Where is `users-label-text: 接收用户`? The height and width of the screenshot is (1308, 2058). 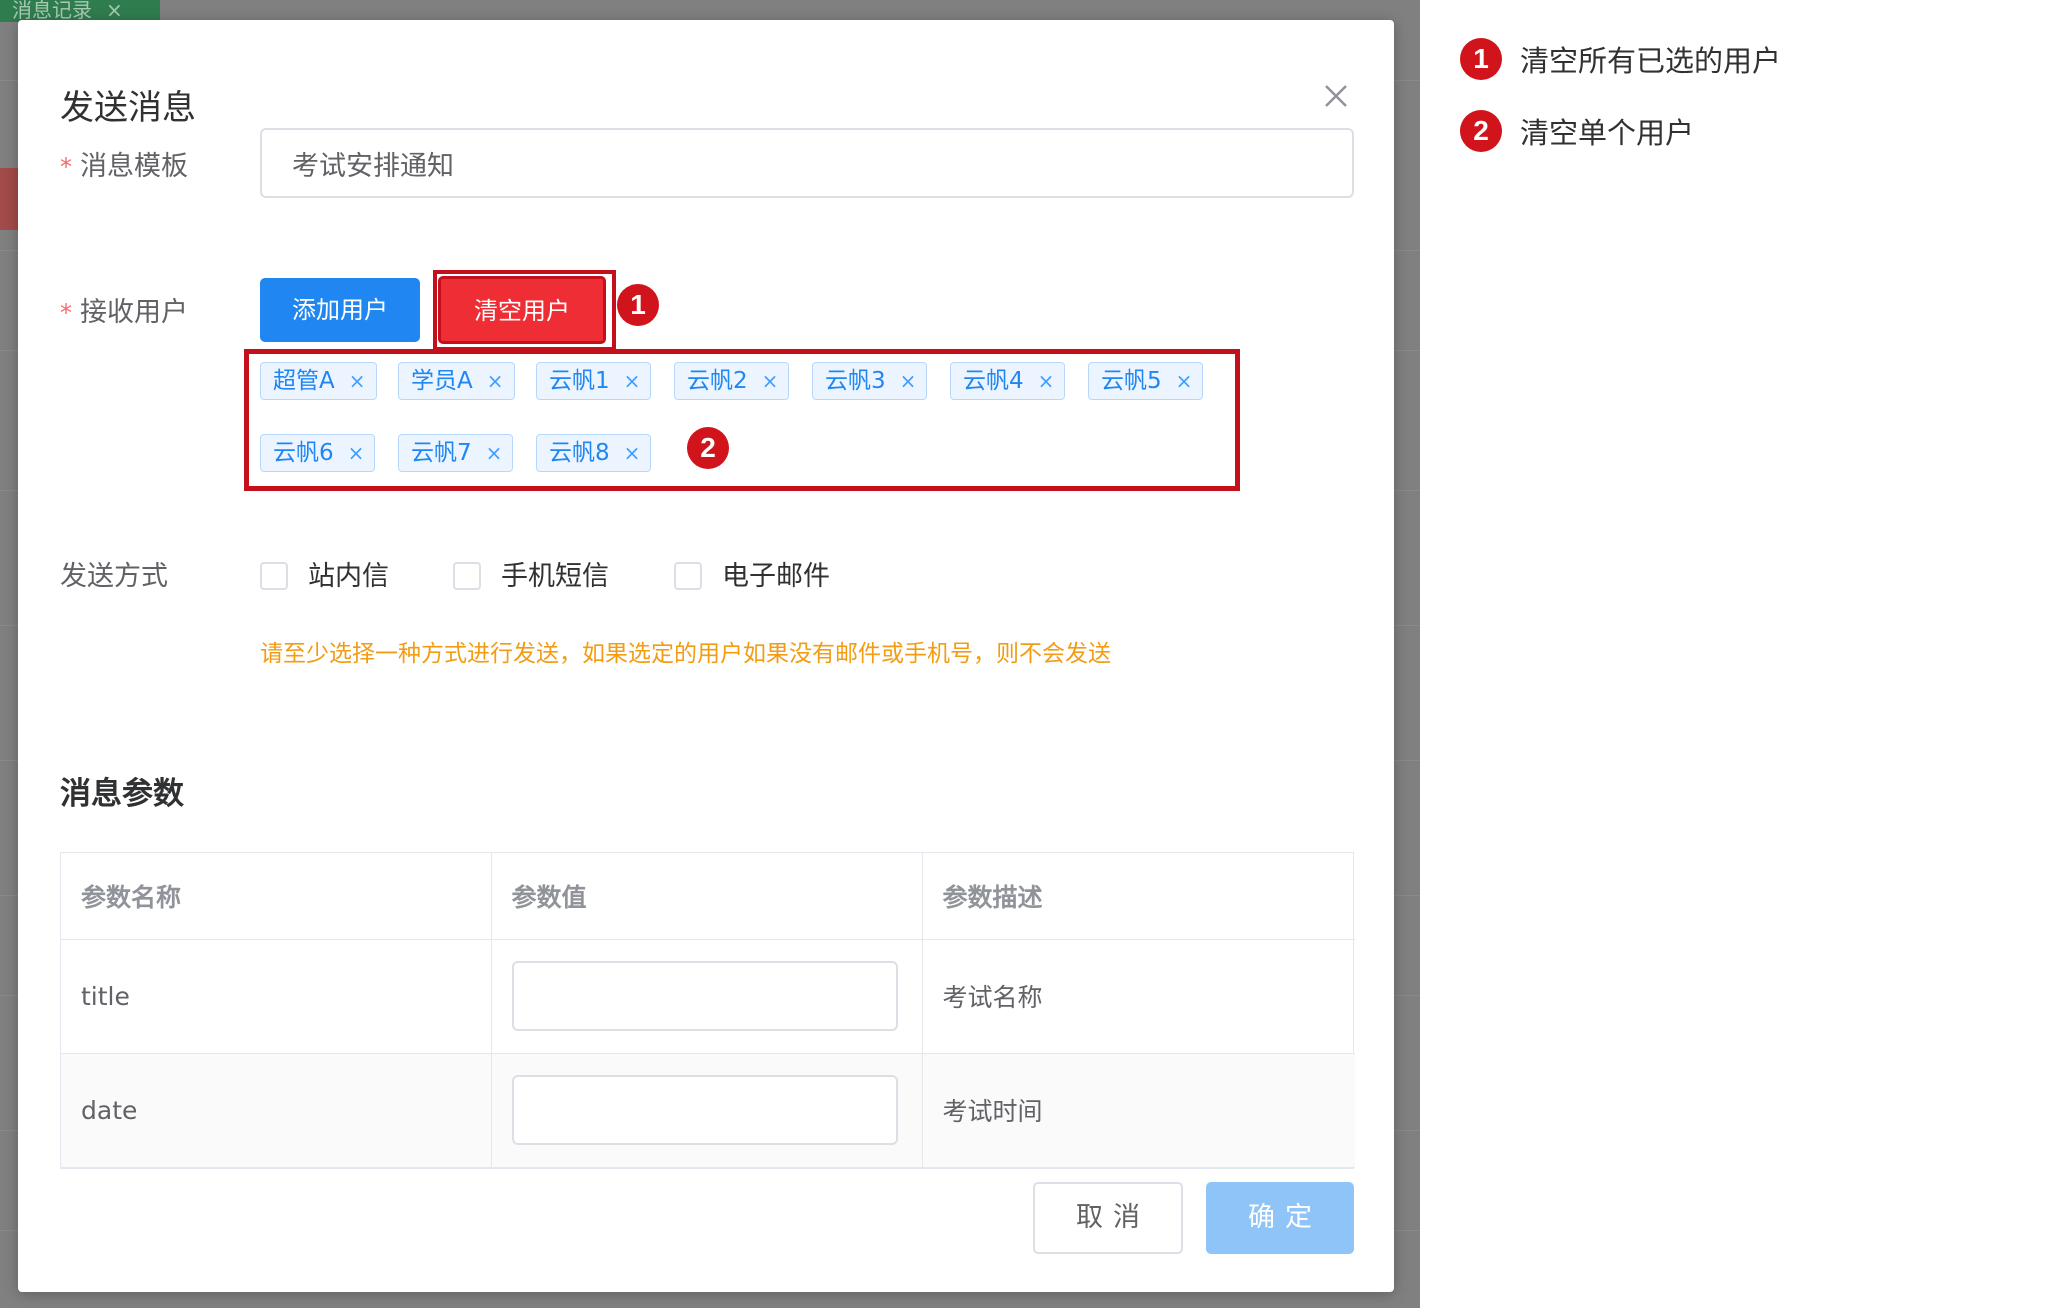 users-label-text: 接收用户 is located at coordinates (134, 312).